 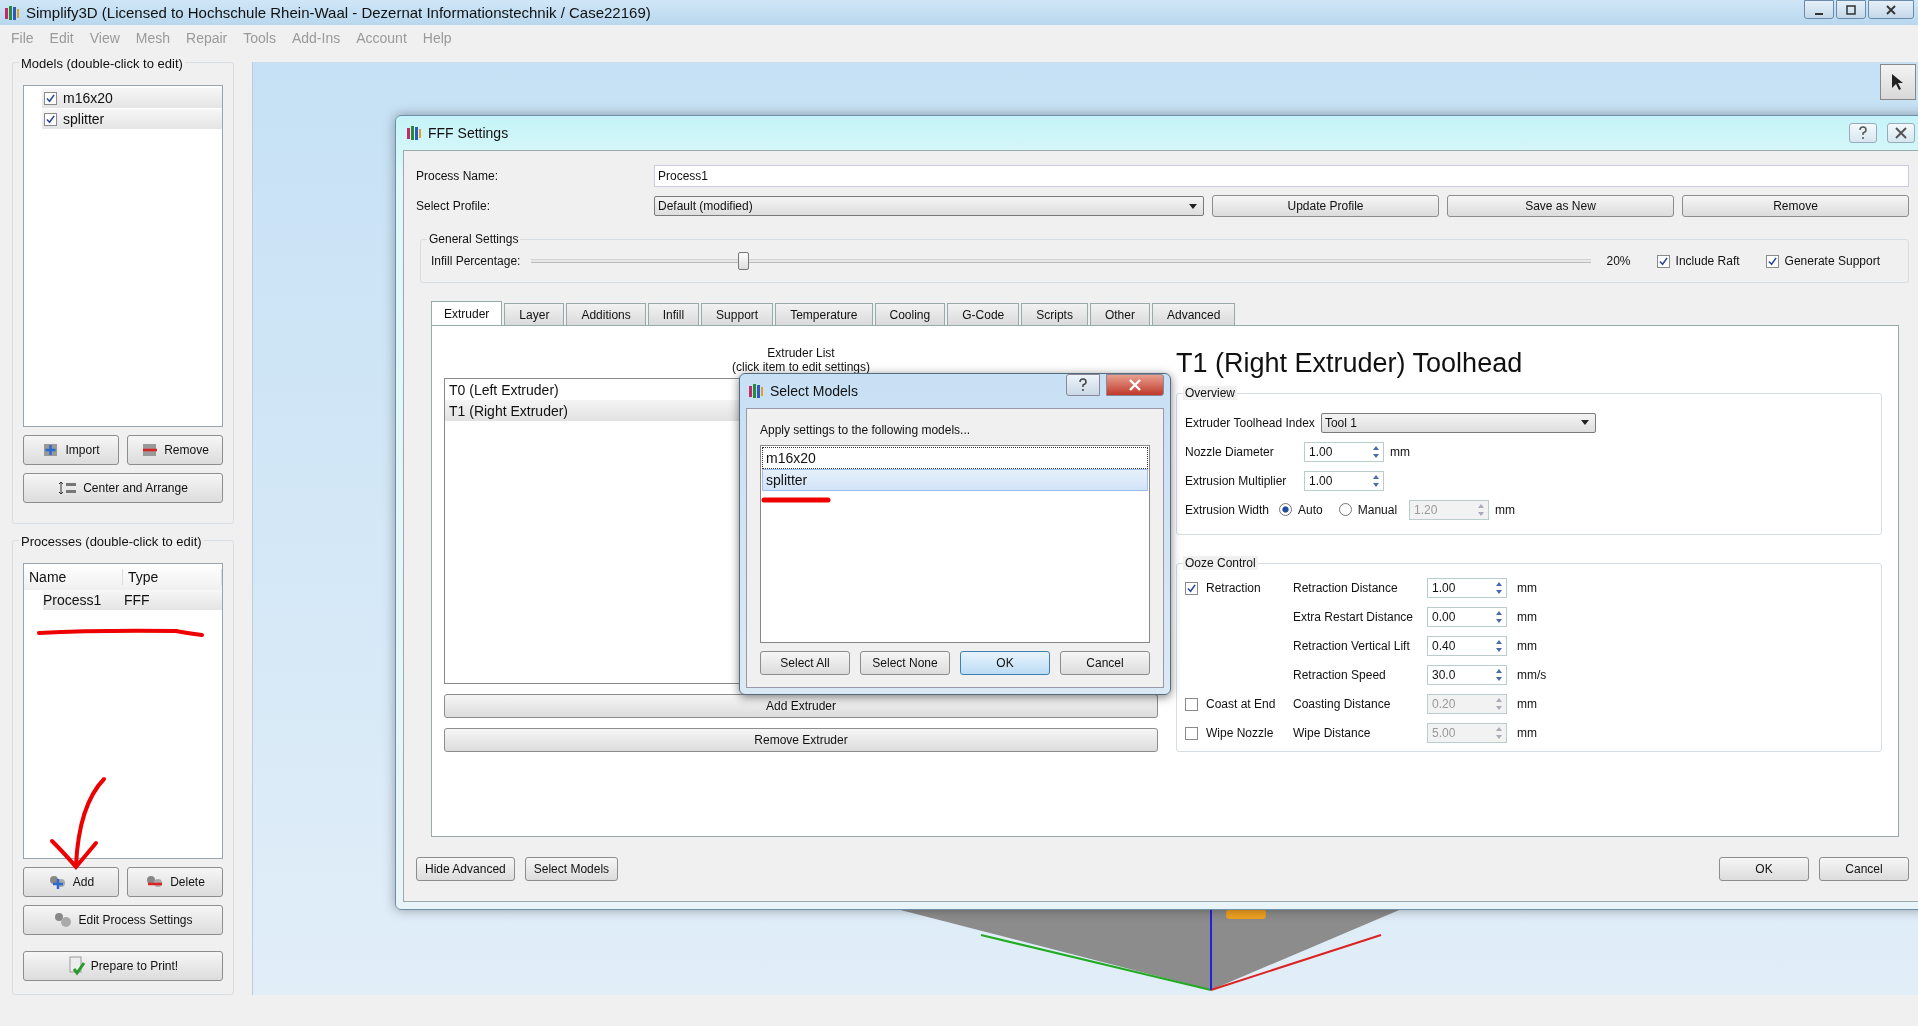 What do you see at coordinates (673, 314) in the screenshot?
I see `tab: Infill` at bounding box center [673, 314].